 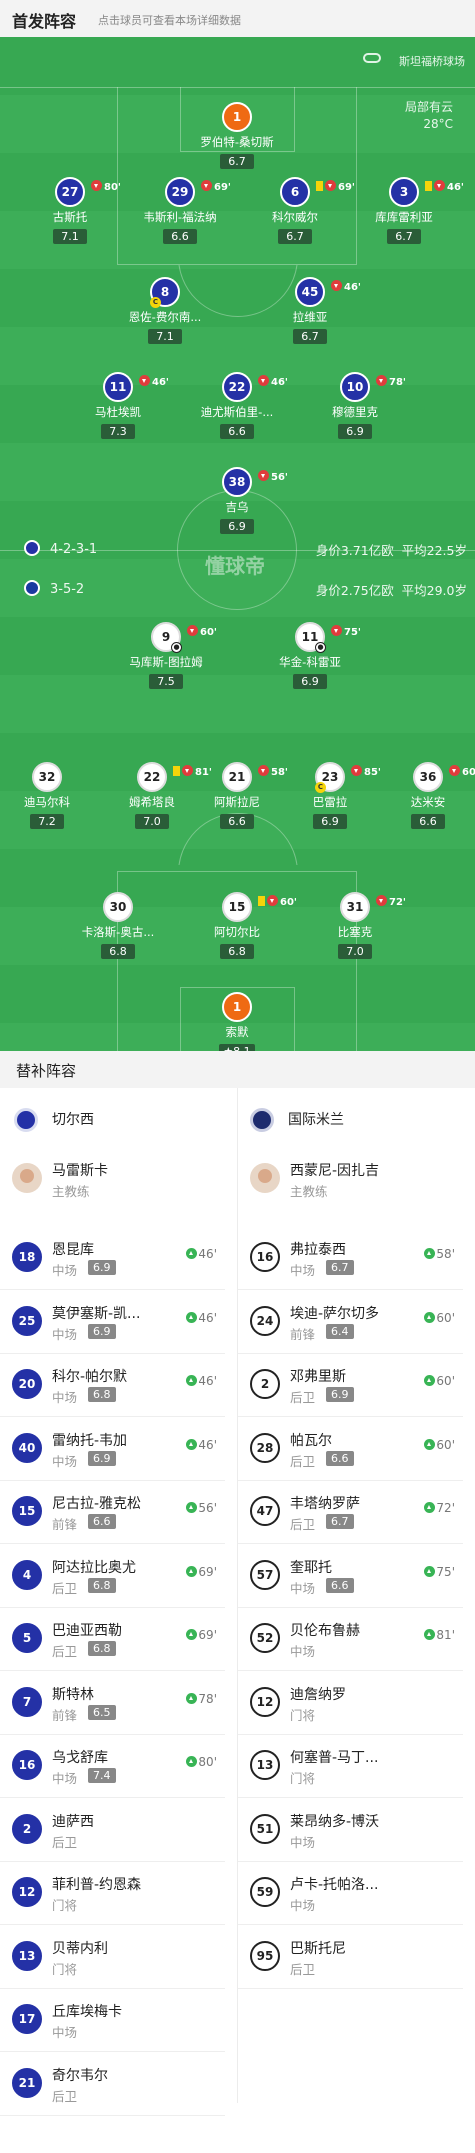 What do you see at coordinates (88, 192) in the screenshot?
I see `jersey-number: 27 80'` at bounding box center [88, 192].